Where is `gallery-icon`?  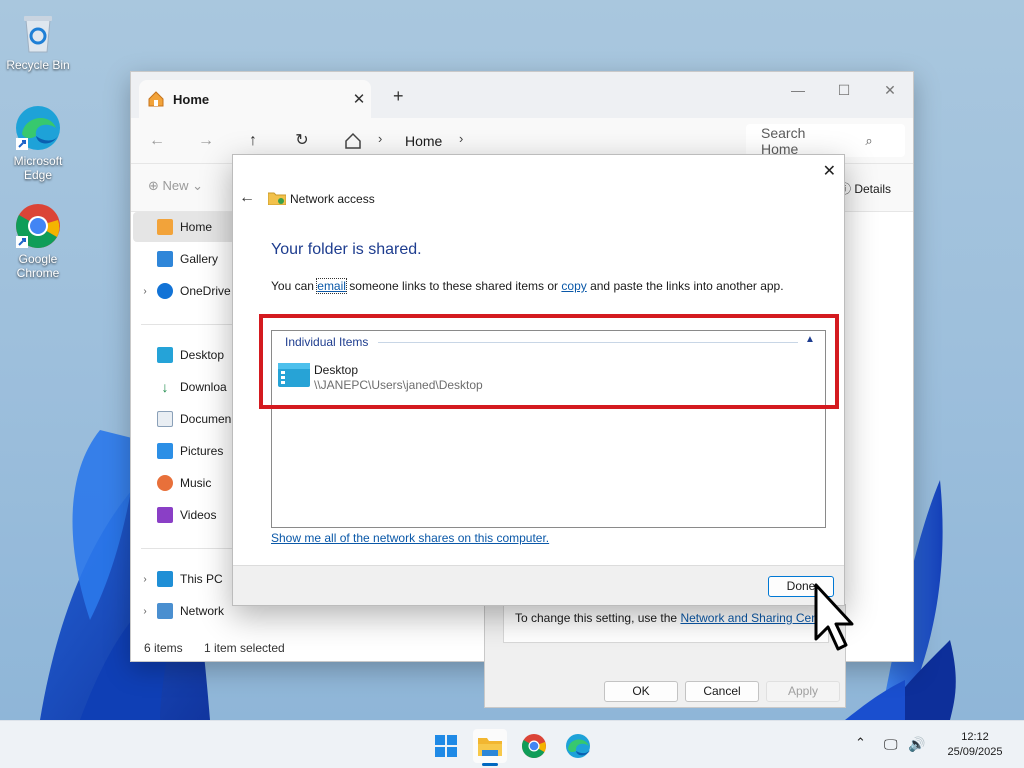
gallery-icon is located at coordinates (165, 259).